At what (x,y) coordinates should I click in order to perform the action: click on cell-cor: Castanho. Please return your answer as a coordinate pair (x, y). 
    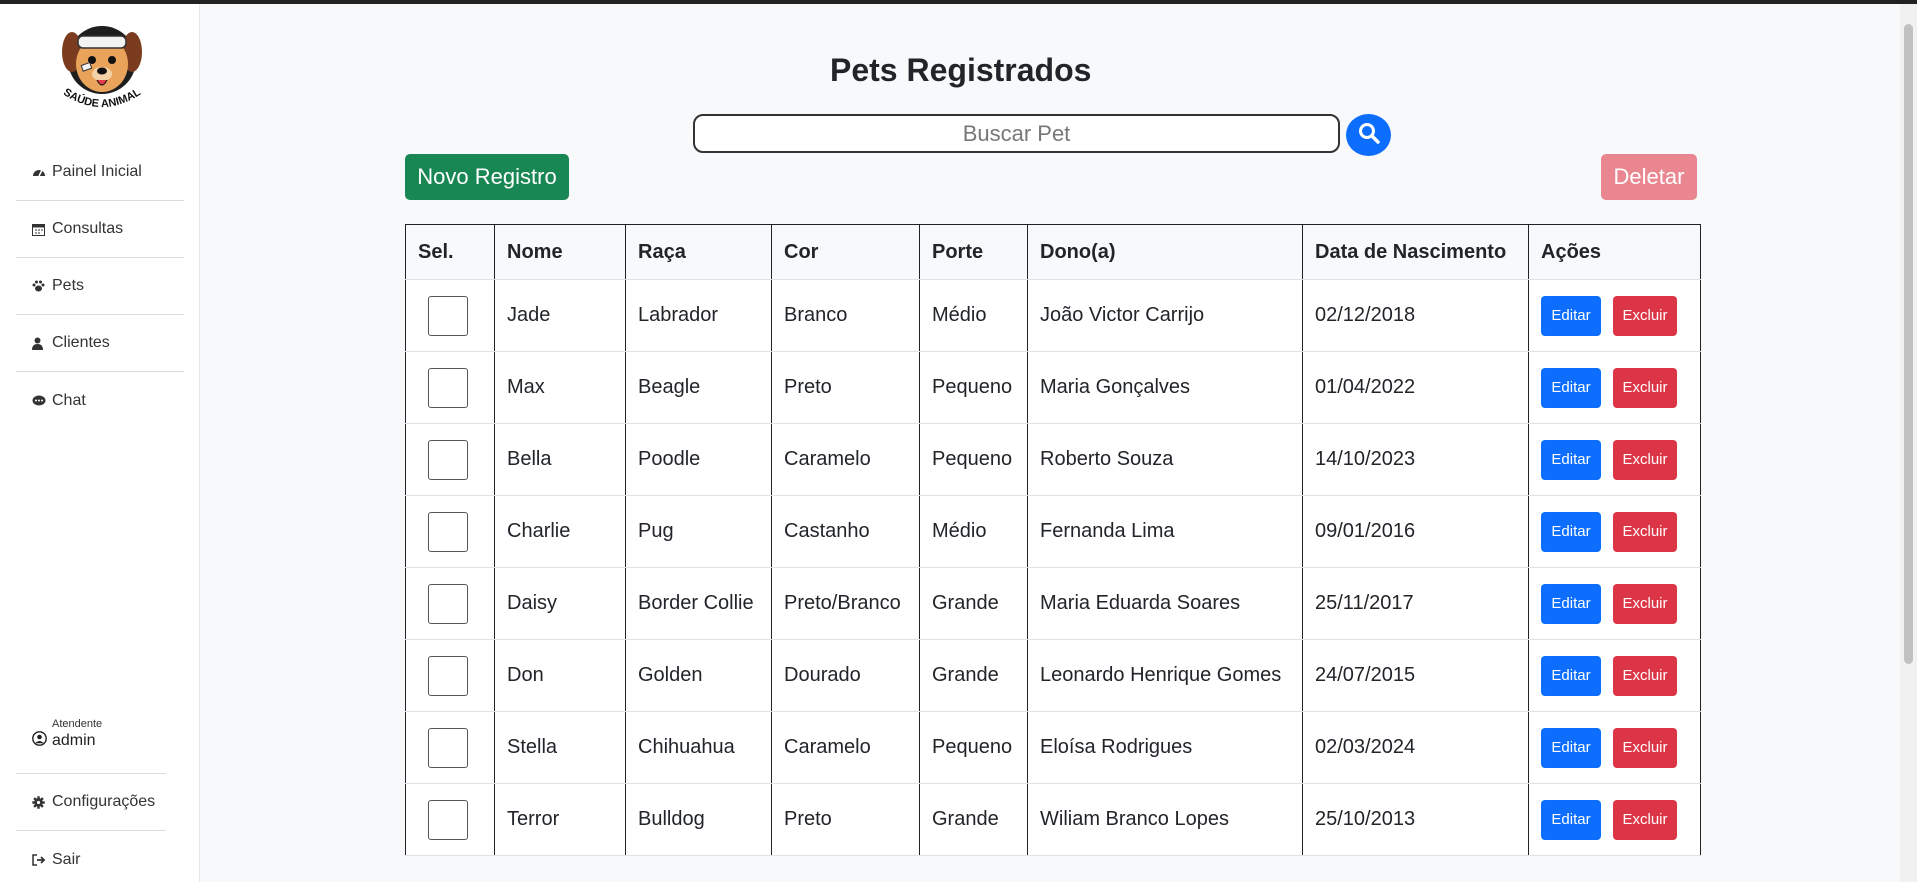
    Looking at the image, I should click on (845, 531).